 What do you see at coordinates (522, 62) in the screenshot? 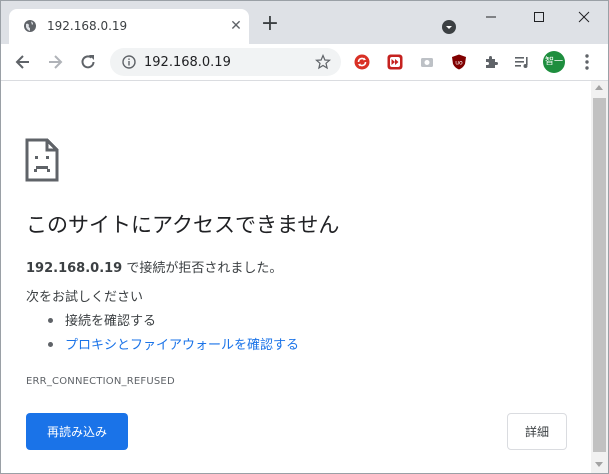
I see `media-control-icon` at bounding box center [522, 62].